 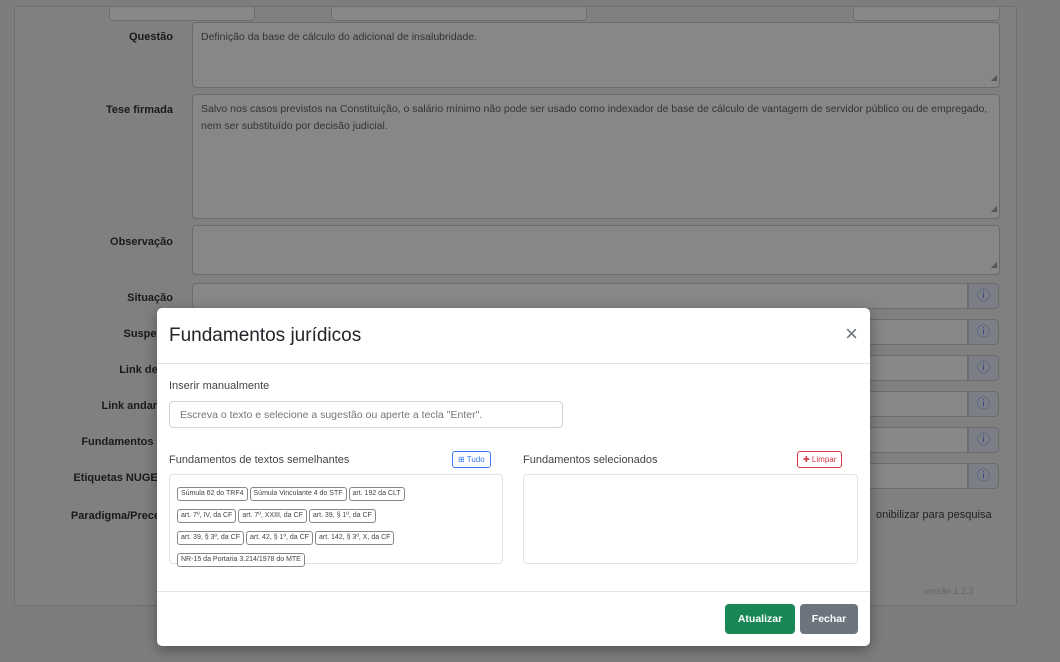 What do you see at coordinates (949, 591) in the screenshot?
I see `version-label: versão 1.2.3` at bounding box center [949, 591].